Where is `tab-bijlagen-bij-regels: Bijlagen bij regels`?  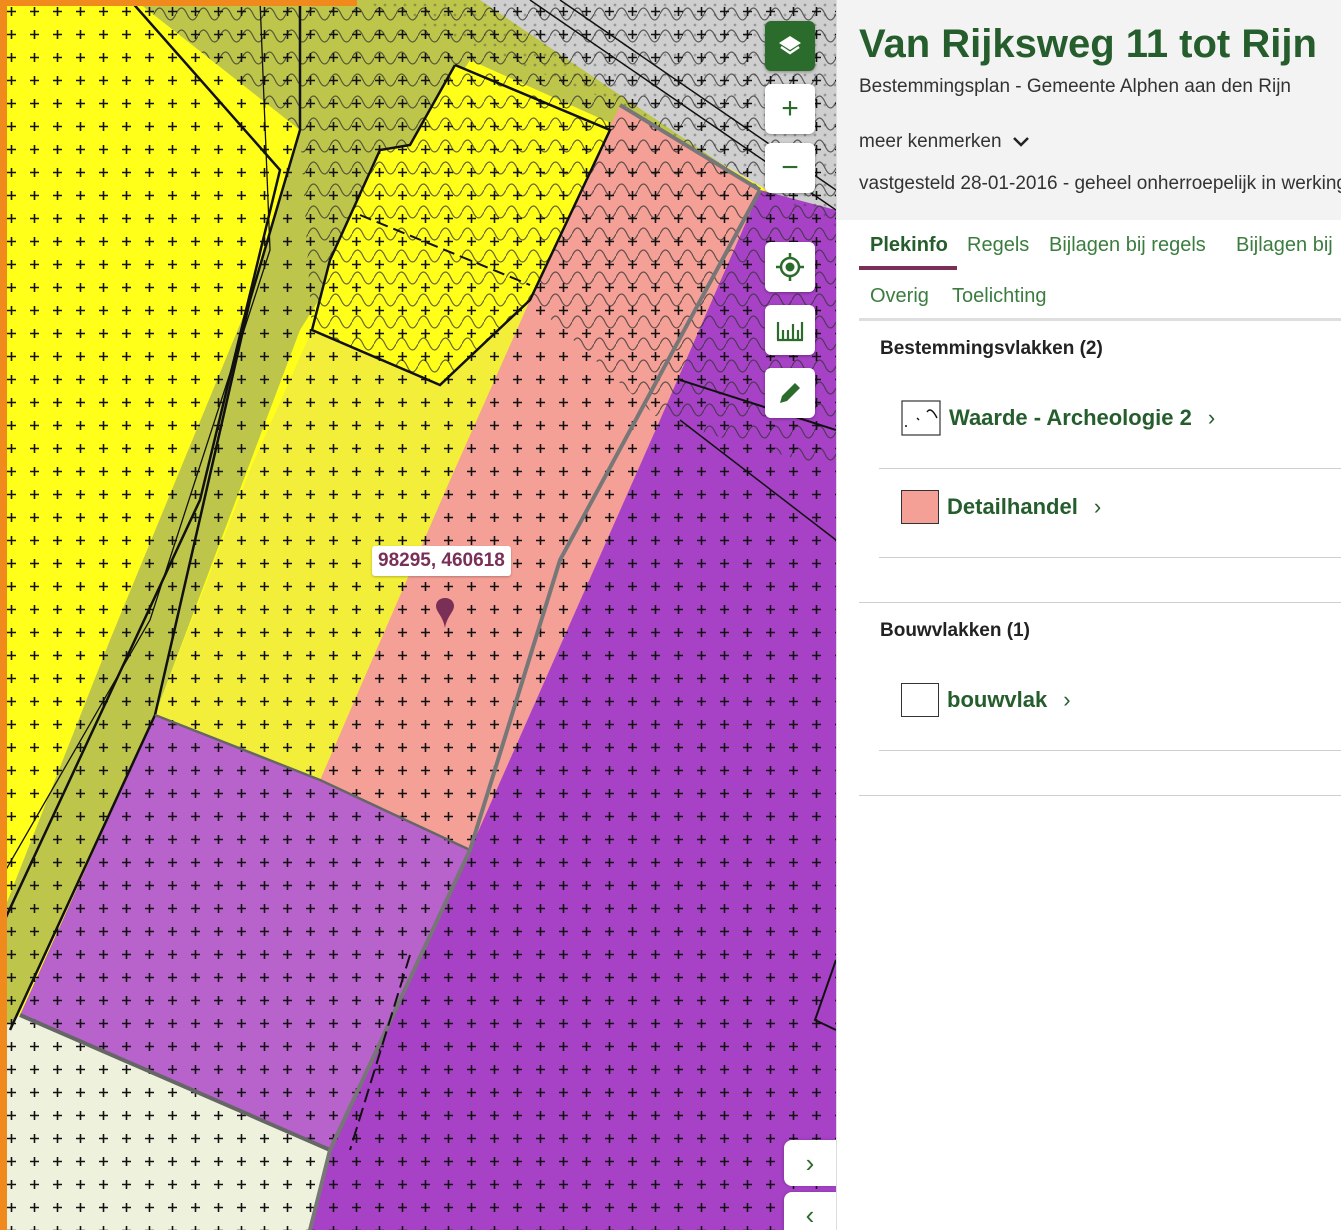 tab-bijlagen-bij-regels: Bijlagen bij regels is located at coordinates (1127, 245).